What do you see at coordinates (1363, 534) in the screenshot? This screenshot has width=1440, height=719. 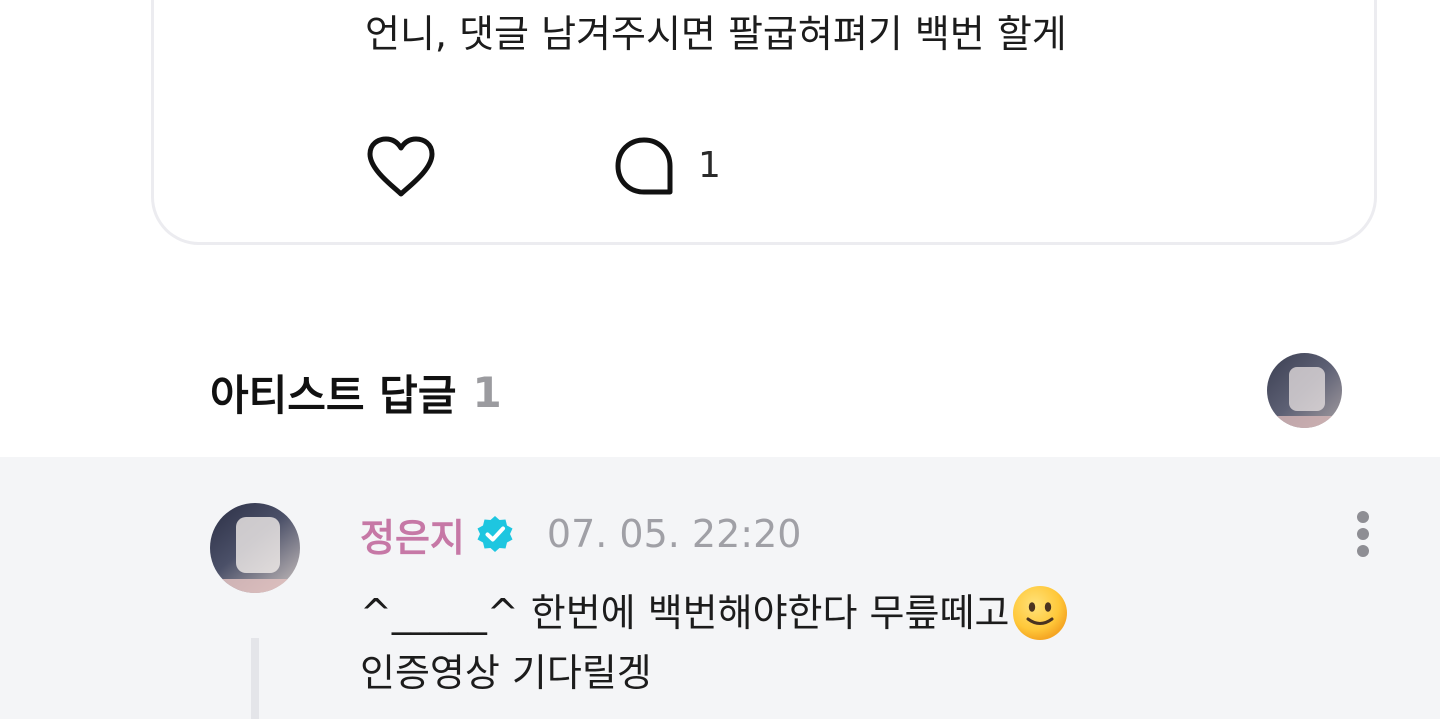 I see `more-options-icon` at bounding box center [1363, 534].